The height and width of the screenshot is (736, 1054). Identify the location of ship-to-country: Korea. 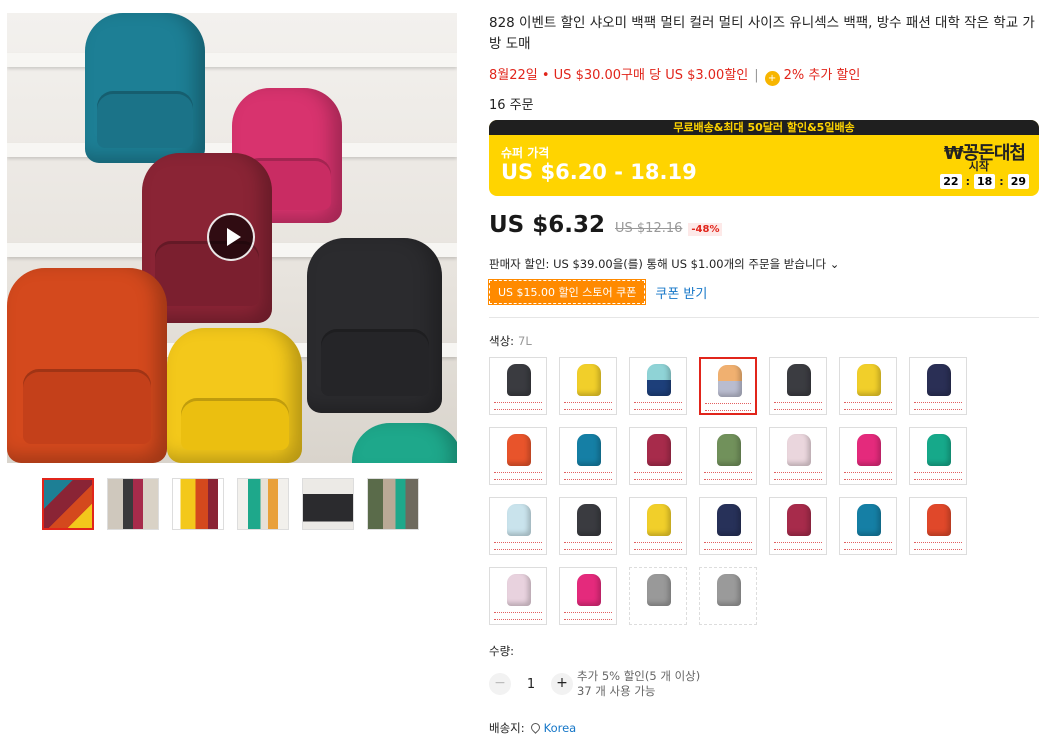
(560, 728).